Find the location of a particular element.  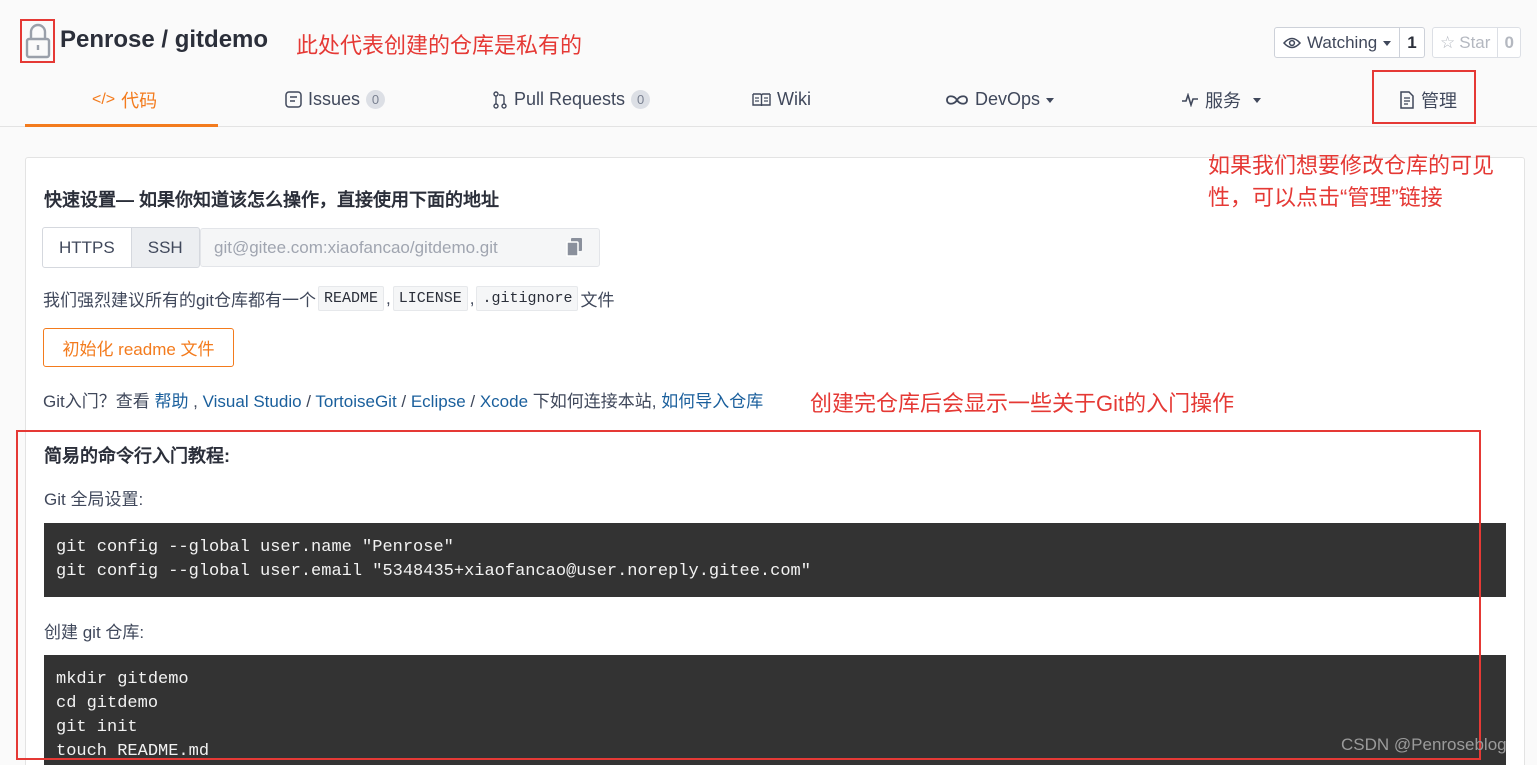

readme-chip: README is located at coordinates (350, 298).